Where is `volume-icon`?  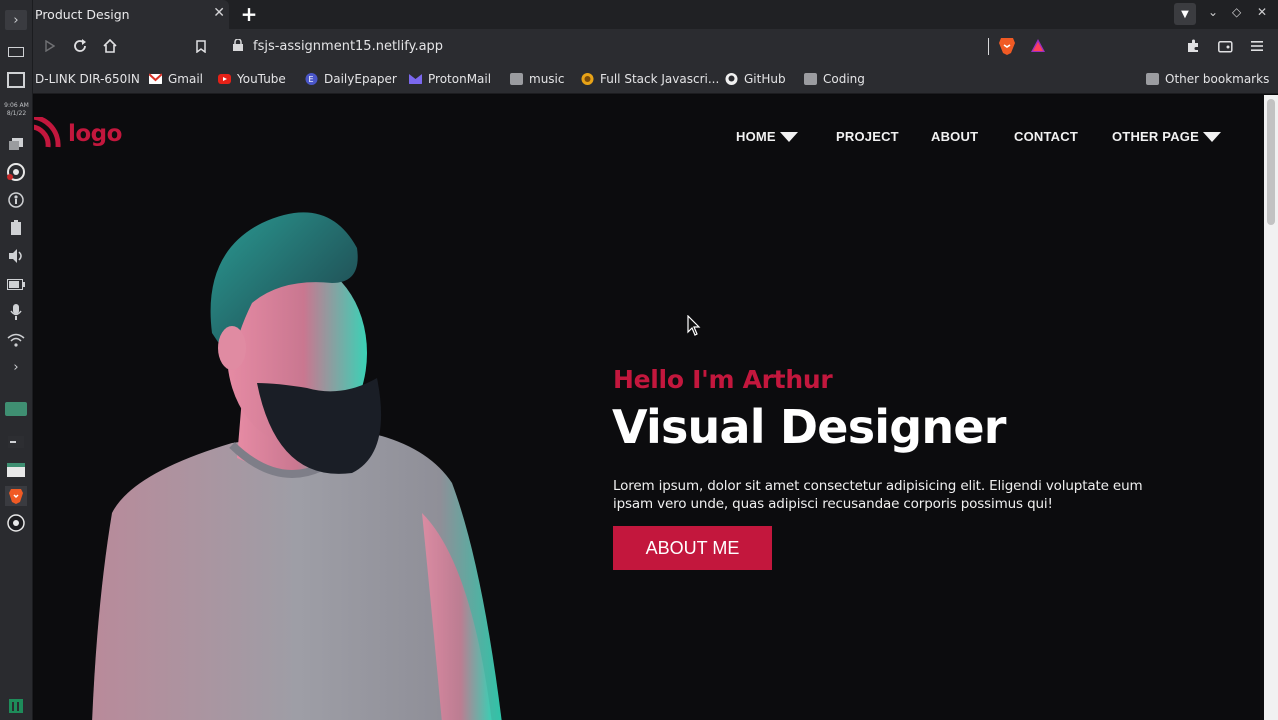
volume-icon is located at coordinates (16, 256).